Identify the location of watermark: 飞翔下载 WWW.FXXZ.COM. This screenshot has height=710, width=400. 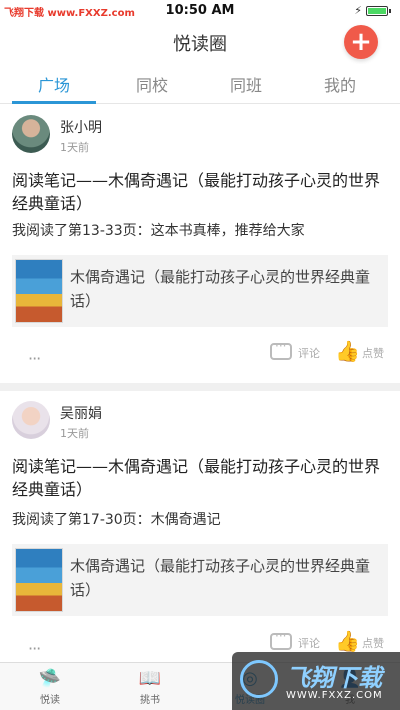
(316, 681).